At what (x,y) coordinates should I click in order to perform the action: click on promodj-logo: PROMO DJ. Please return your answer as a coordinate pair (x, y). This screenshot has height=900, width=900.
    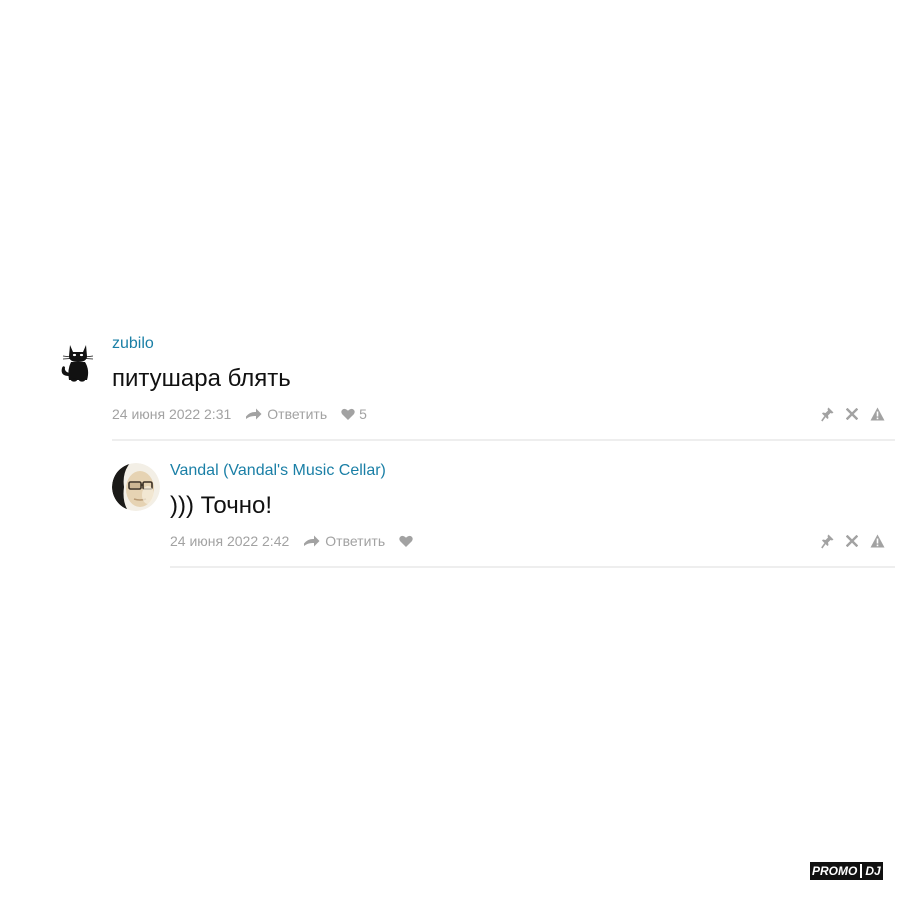
    Looking at the image, I should click on (846, 871).